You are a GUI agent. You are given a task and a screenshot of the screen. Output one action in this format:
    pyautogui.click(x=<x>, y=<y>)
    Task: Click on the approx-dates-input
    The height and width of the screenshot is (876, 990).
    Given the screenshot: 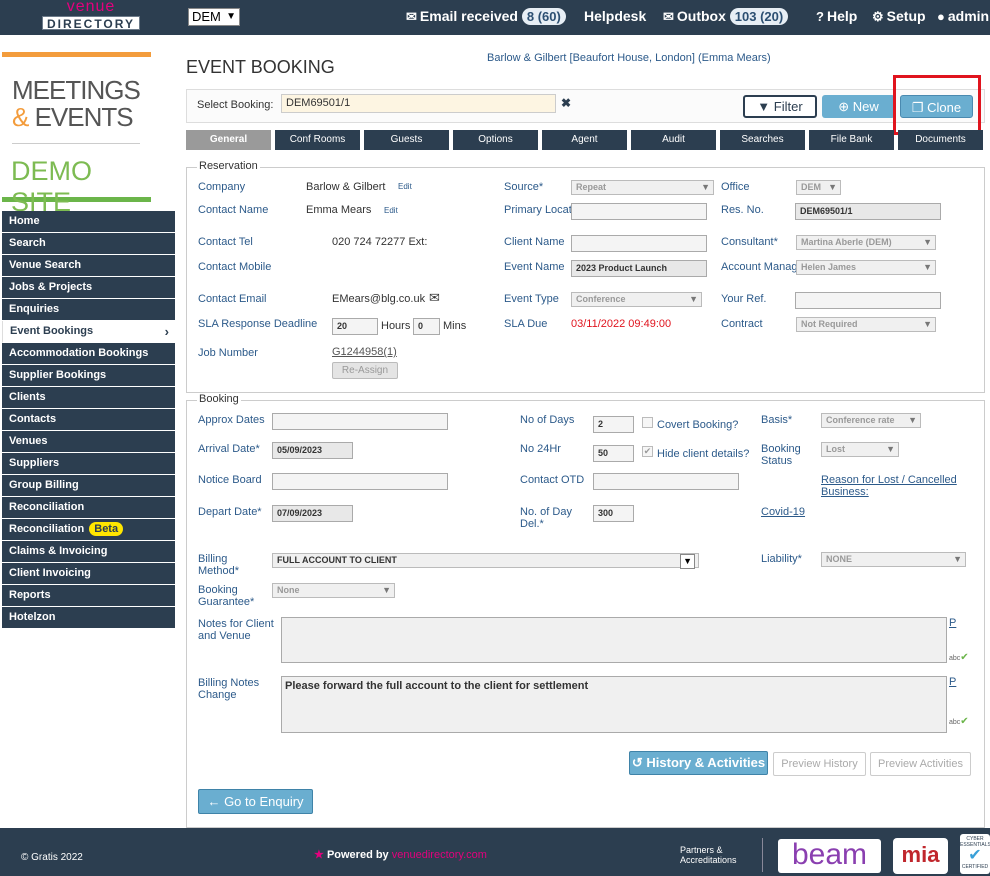 What is the action you would take?
    pyautogui.click(x=360, y=421)
    